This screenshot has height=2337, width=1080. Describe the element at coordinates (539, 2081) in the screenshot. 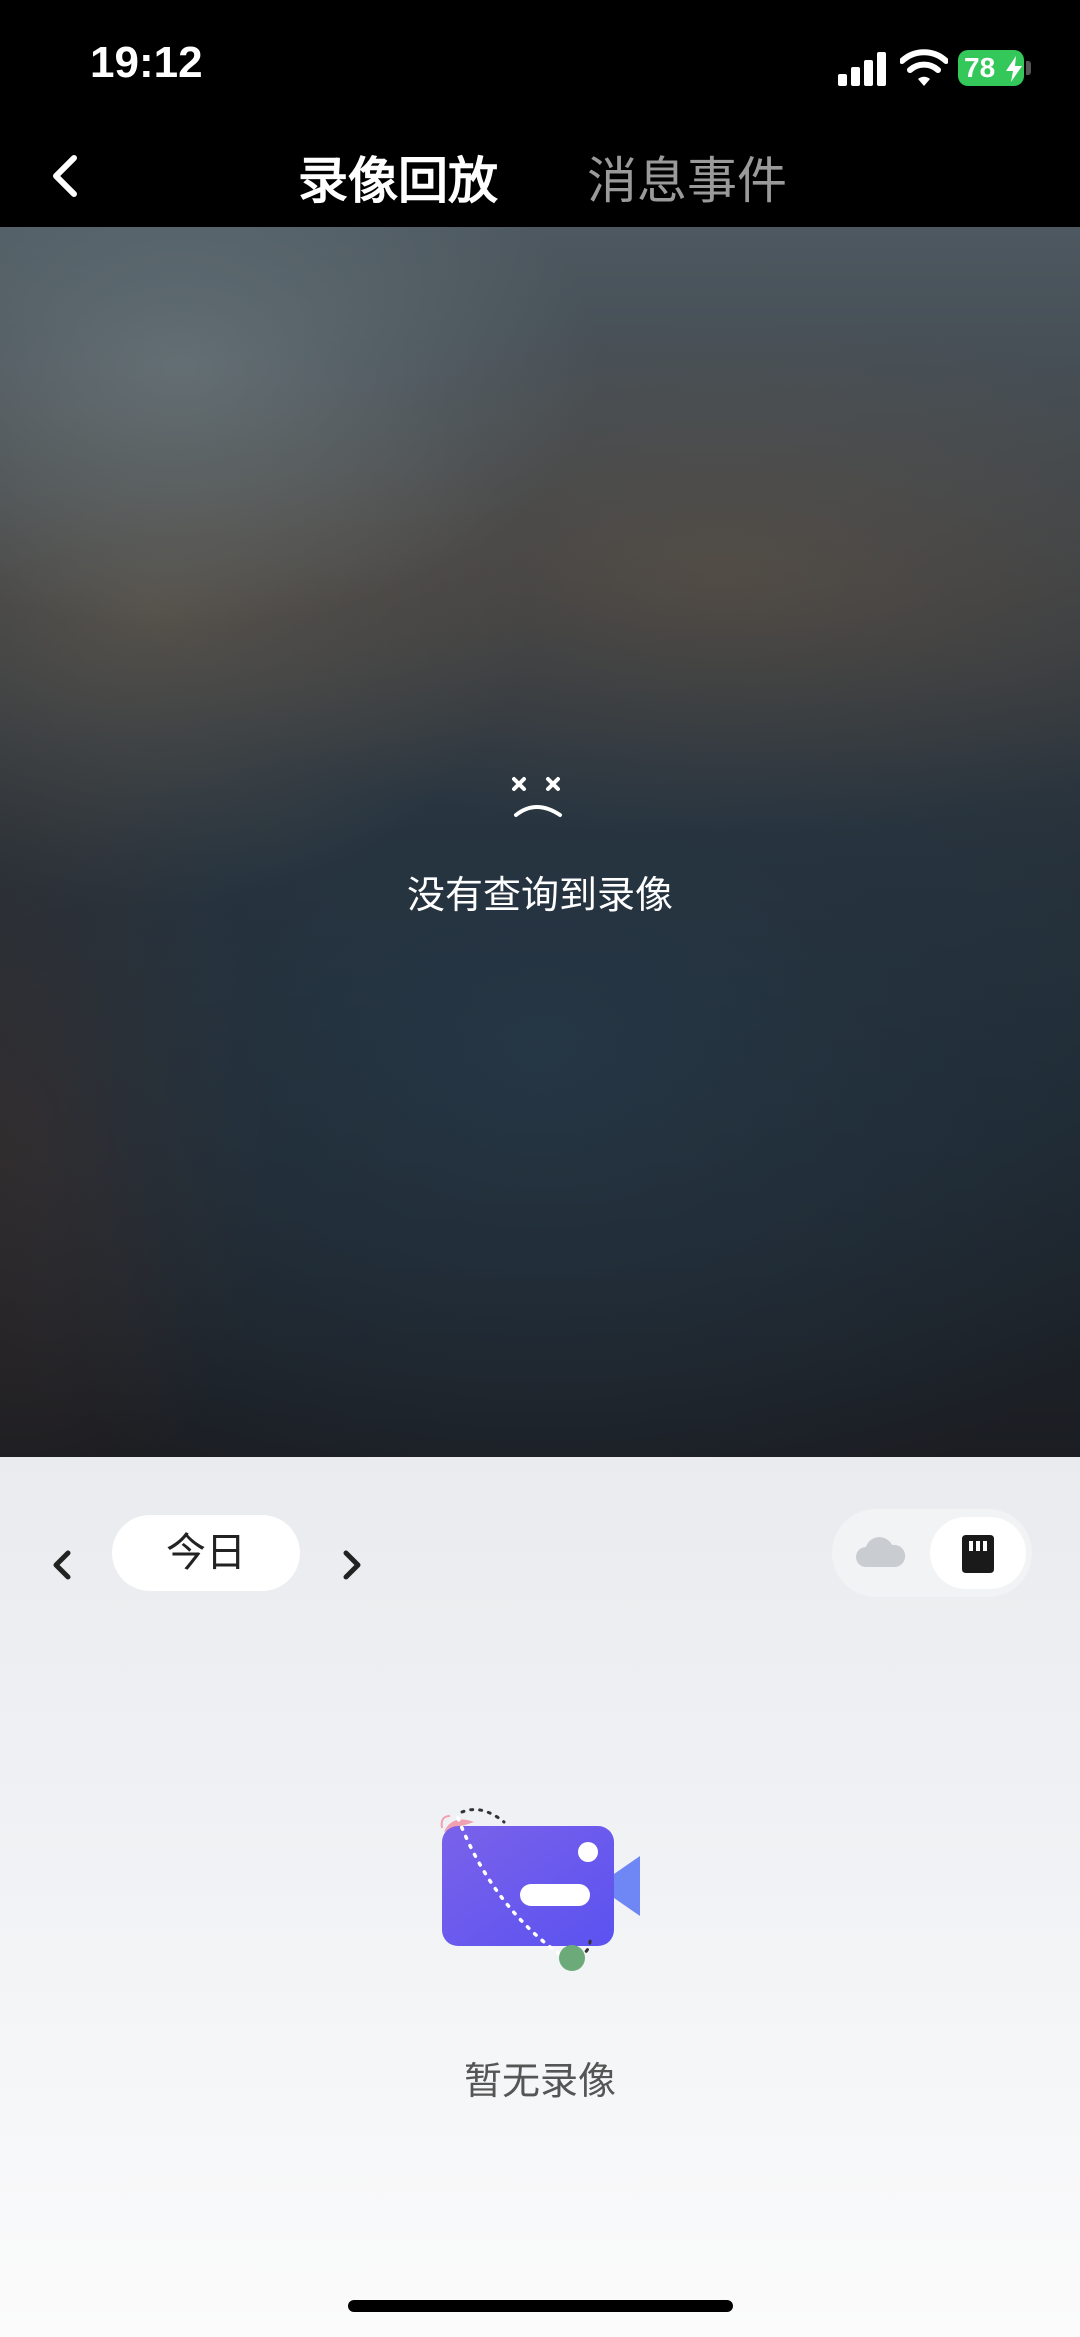

I see `empty-state-text: 暂无录像` at that location.